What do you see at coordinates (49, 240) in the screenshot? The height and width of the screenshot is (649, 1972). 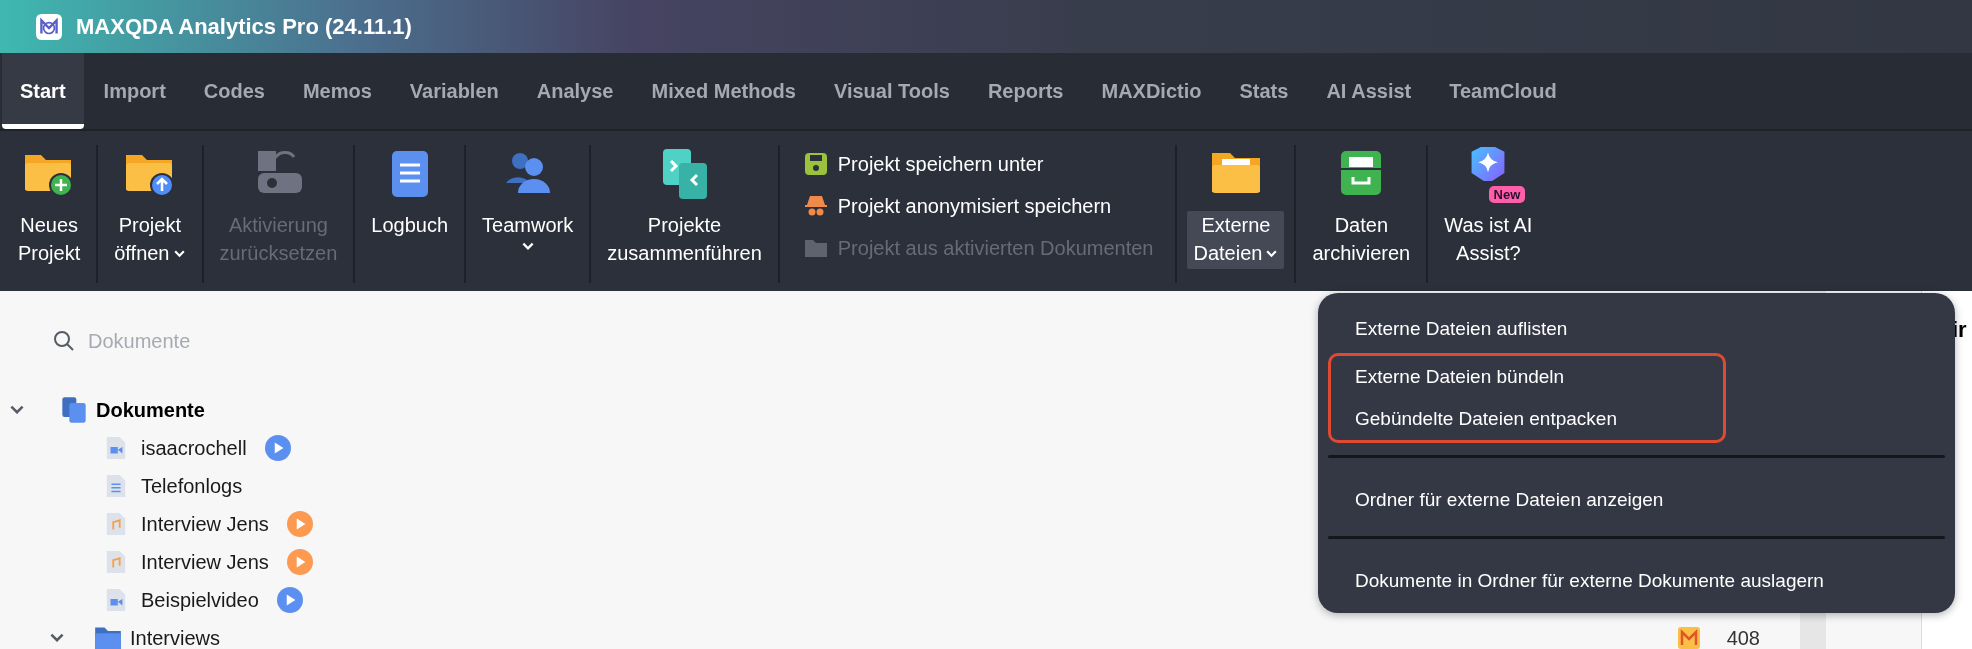 I see `toolbar-button: Neues Projekt` at bounding box center [49, 240].